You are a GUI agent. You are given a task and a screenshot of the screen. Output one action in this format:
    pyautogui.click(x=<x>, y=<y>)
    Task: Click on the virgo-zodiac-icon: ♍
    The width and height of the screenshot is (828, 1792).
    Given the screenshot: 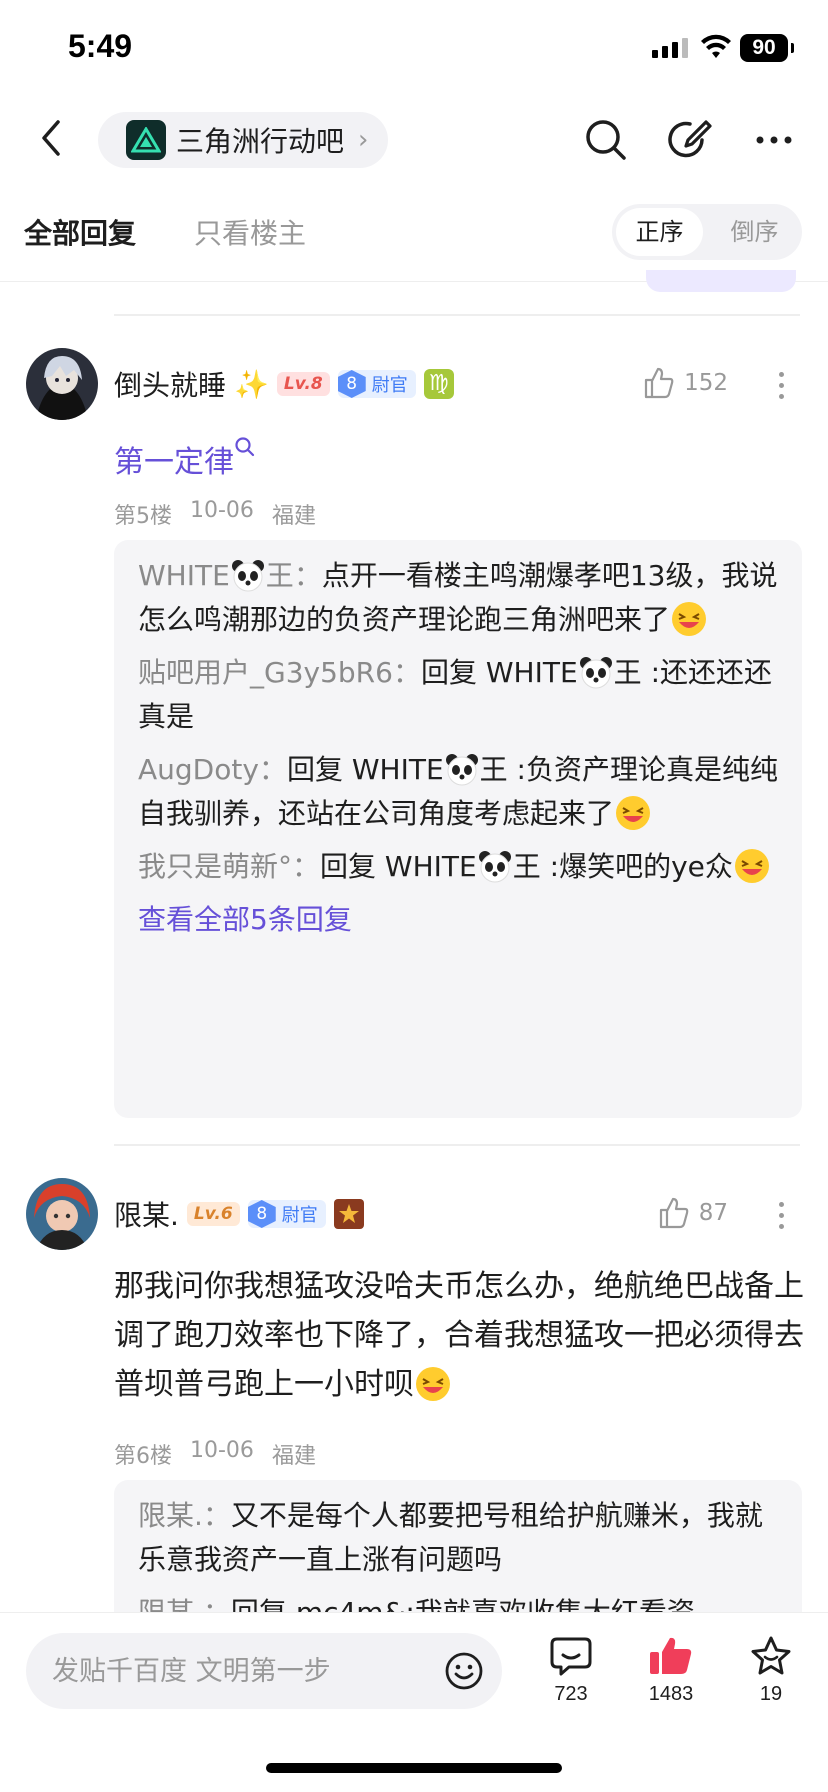 What is the action you would take?
    pyautogui.click(x=438, y=384)
    